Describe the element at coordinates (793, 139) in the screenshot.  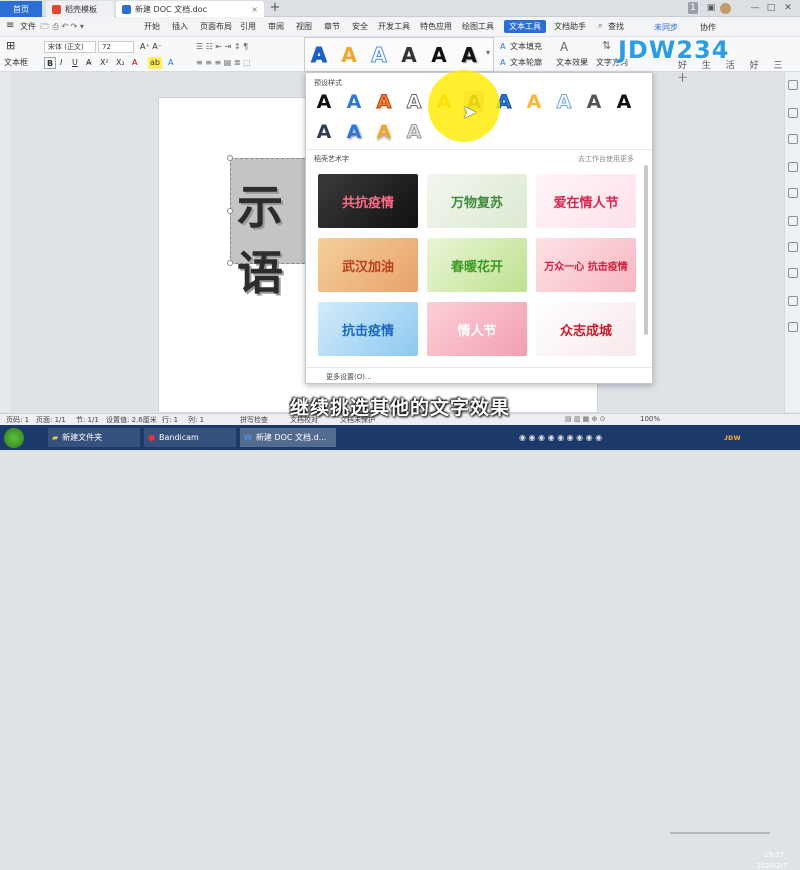
I see `sidebar-select-icon` at that location.